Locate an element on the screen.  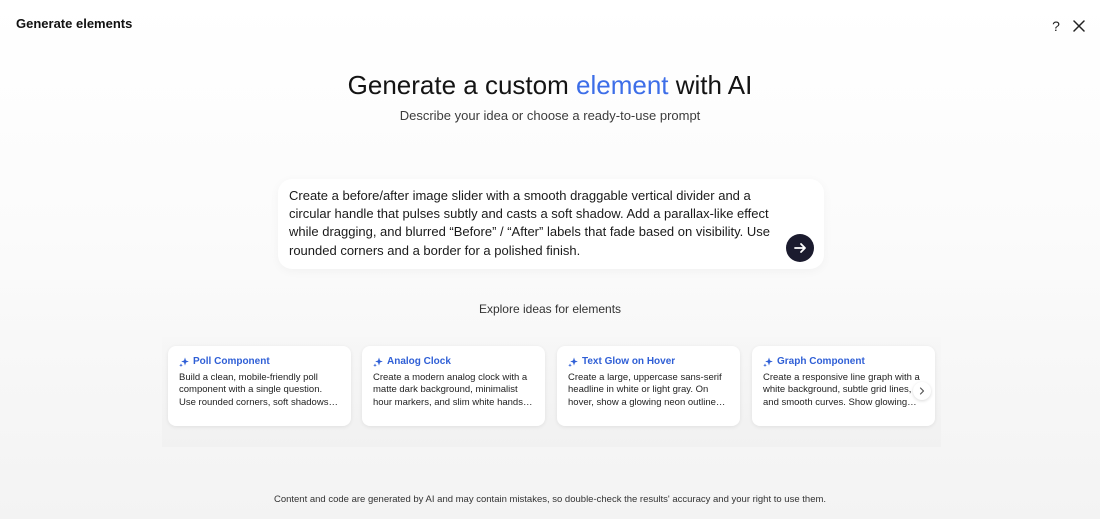
idea-card-title: Graph Component is located at coordinates (821, 361).